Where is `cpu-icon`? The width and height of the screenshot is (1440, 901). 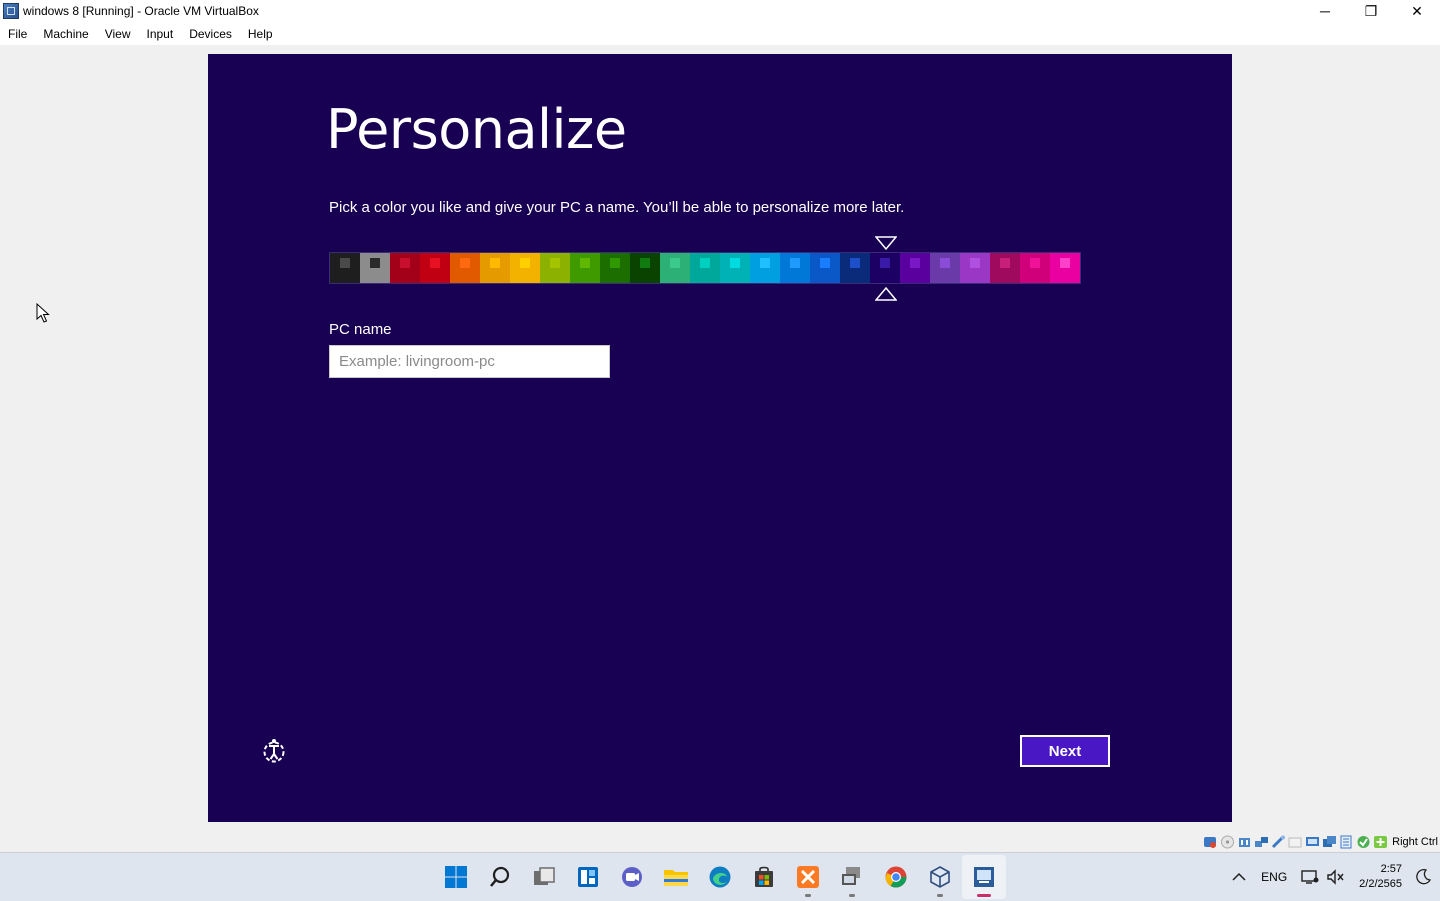 cpu-icon is located at coordinates (1363, 842).